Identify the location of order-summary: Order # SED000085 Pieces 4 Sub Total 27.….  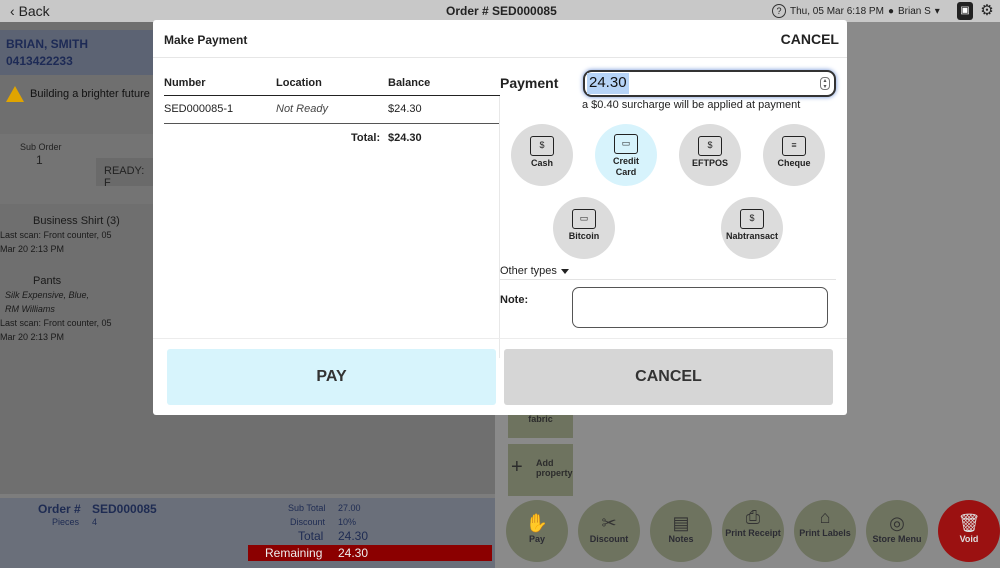
(247, 533).